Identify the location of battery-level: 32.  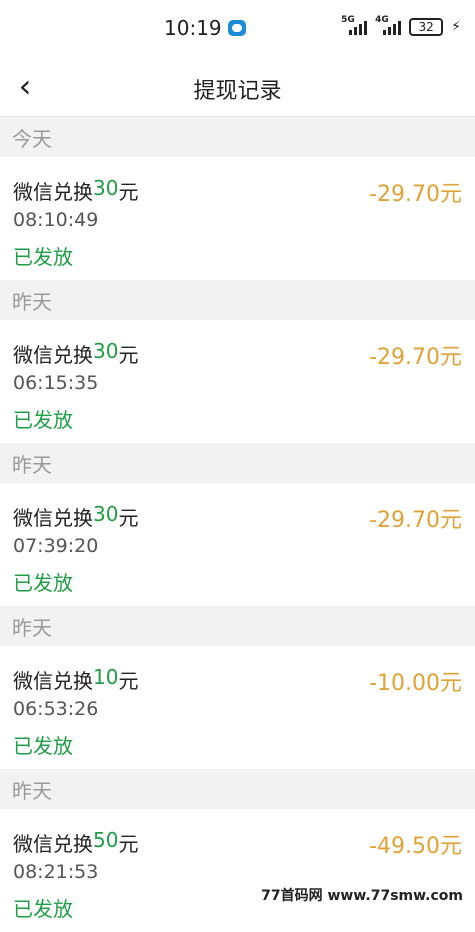
(426, 27).